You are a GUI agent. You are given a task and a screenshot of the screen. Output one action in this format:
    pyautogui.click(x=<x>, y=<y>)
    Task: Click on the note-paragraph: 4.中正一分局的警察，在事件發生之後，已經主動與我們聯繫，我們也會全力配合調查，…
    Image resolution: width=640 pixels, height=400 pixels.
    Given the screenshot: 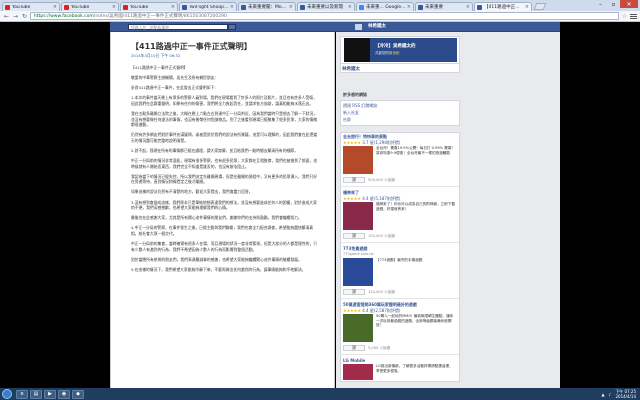 What is the action you would take?
    pyautogui.click(x=222, y=230)
    